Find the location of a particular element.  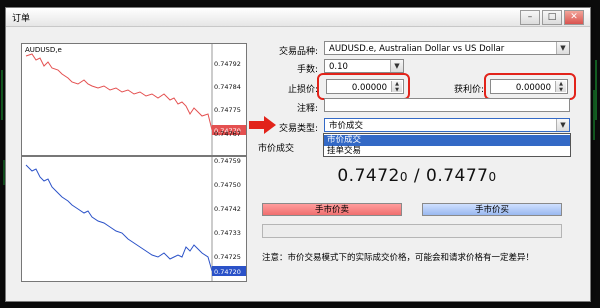

chart-symbol: AUDUSD,e is located at coordinates (43, 50).